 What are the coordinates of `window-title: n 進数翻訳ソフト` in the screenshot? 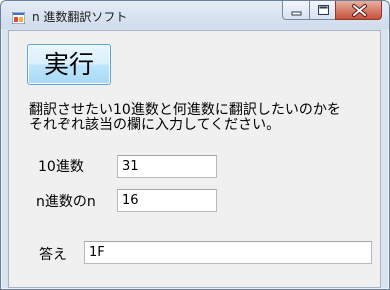 It's located at (80, 17).